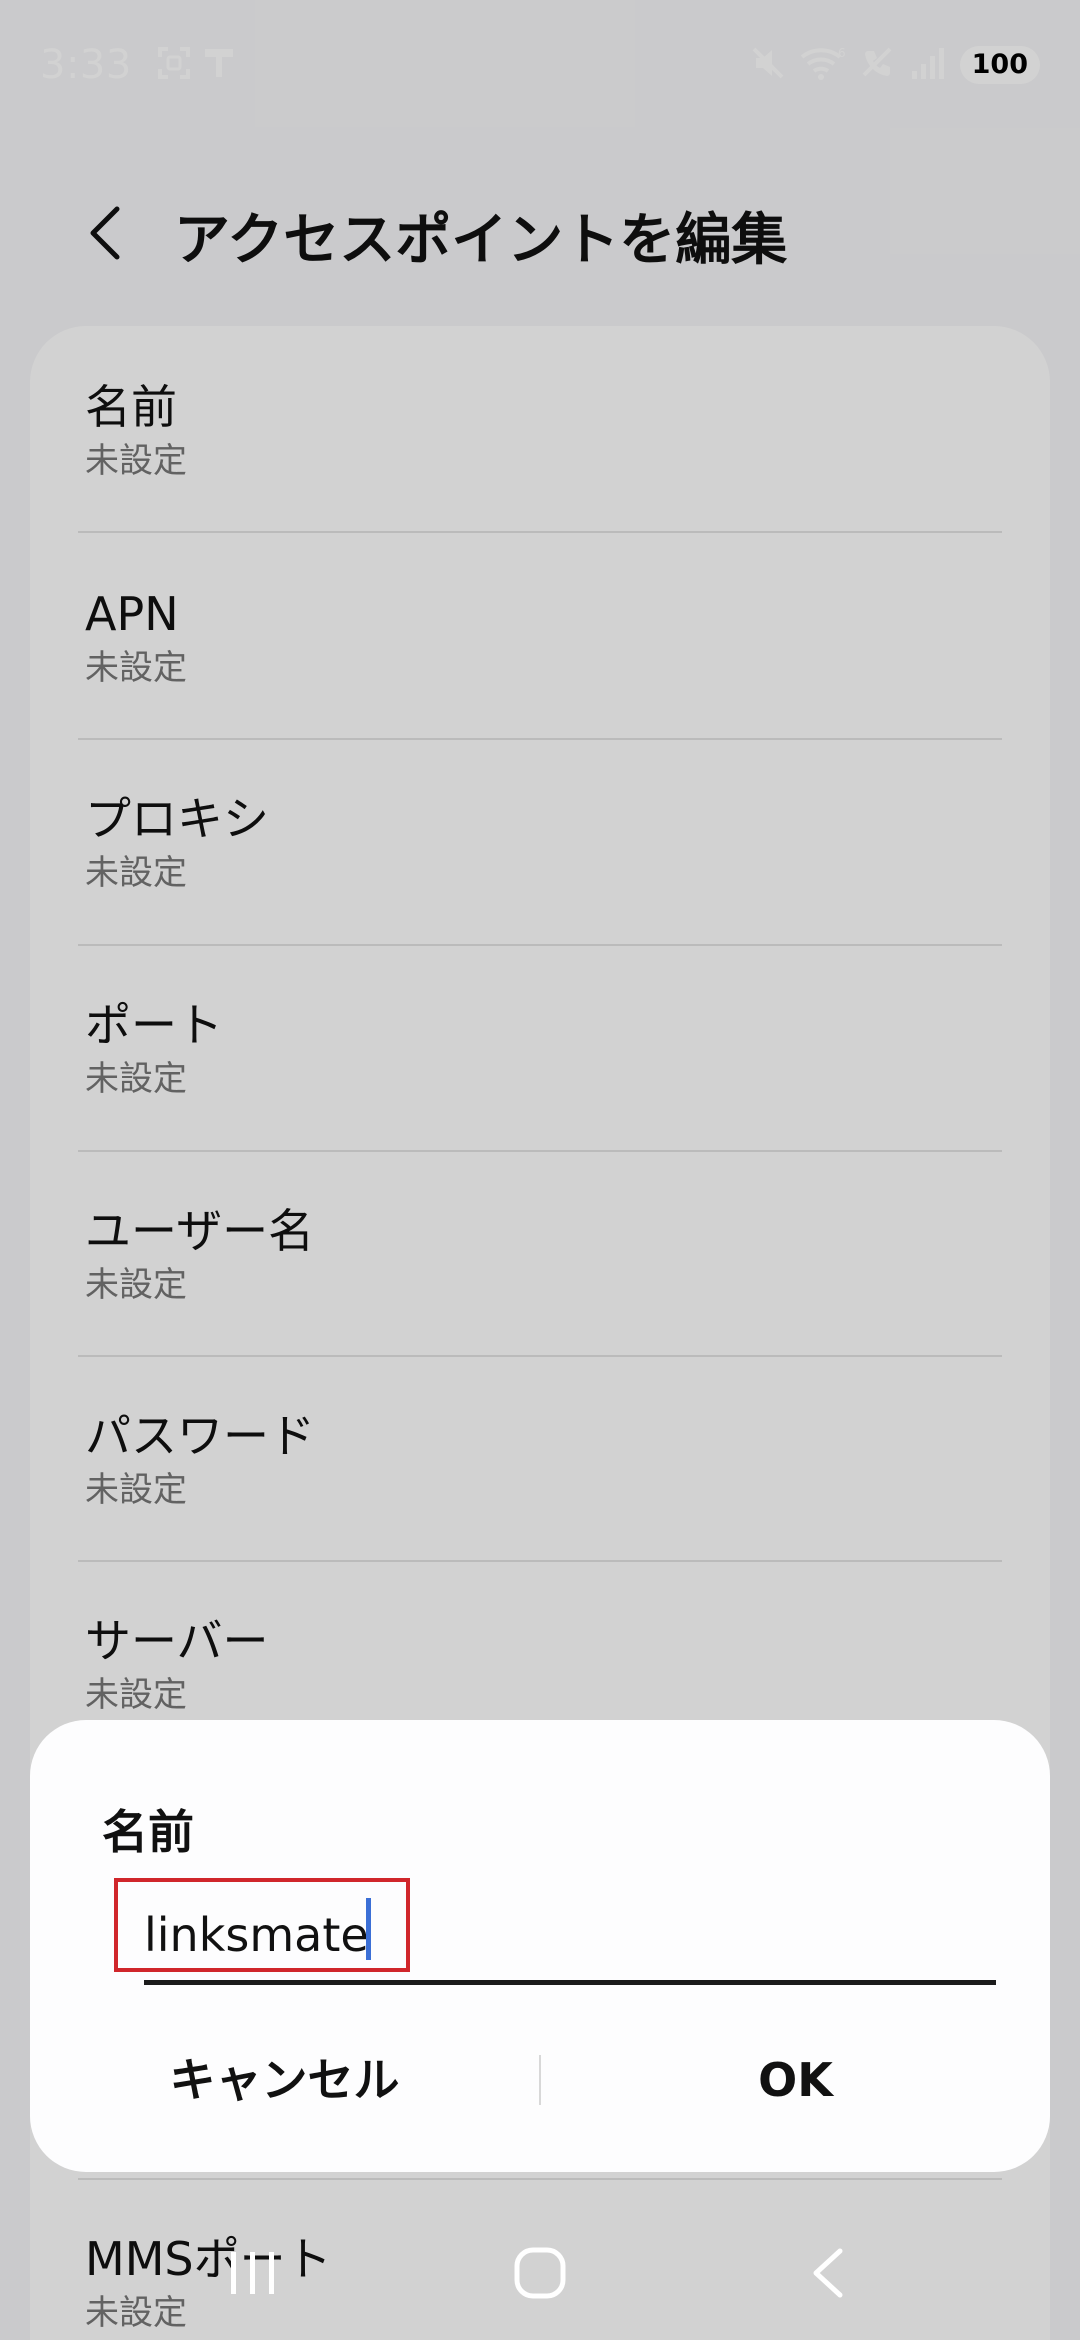 Image resolution: width=1080 pixels, height=2340 pixels. Describe the element at coordinates (284, 2080) in the screenshot. I see `cancel-button: キャンセル` at that location.